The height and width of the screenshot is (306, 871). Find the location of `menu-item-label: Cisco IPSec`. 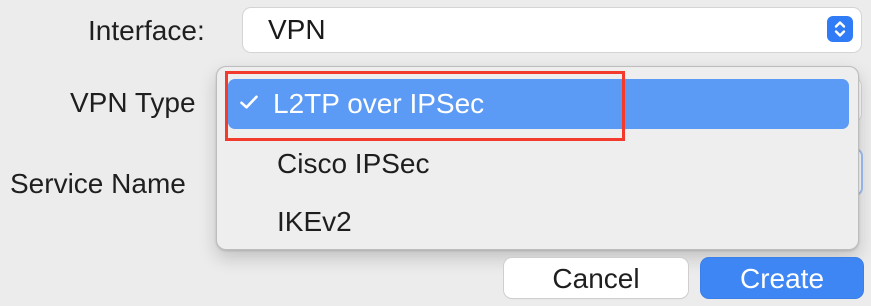

menu-item-label: Cisco IPSec is located at coordinates (353, 163).